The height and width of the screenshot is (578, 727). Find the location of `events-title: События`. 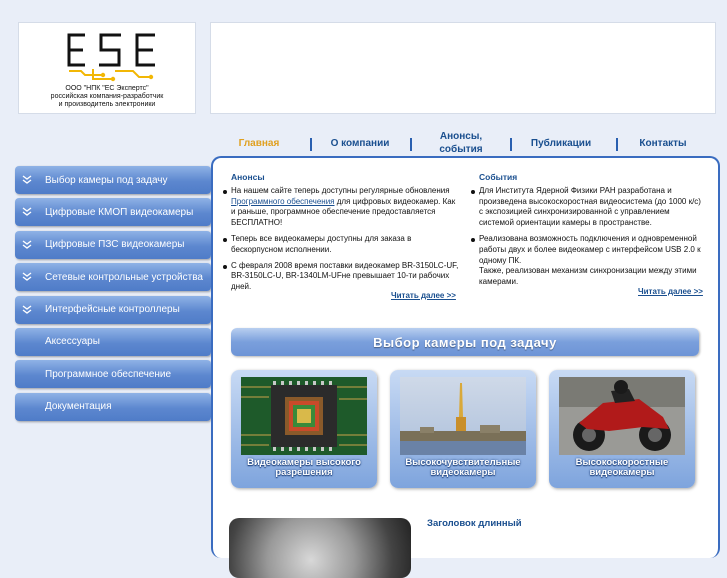

events-title: События is located at coordinates (498, 177).